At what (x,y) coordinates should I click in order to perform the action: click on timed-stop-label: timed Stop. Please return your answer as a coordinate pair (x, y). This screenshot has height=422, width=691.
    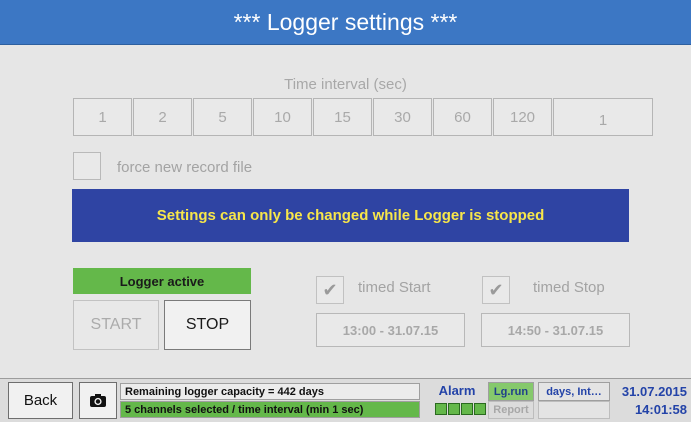
    Looking at the image, I should click on (569, 287).